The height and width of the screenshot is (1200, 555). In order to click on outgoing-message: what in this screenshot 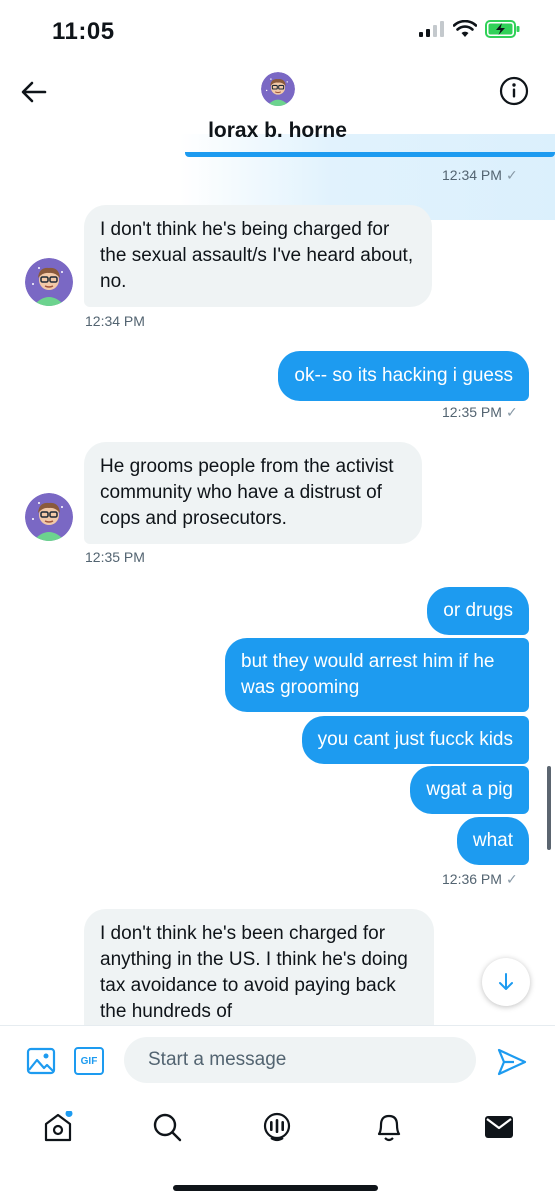, I will do `click(492, 841)`.